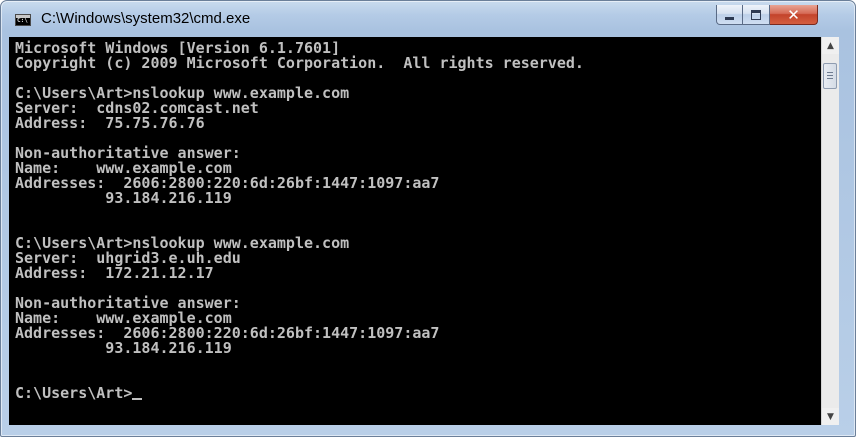 The width and height of the screenshot is (856, 437). I want to click on cmd-icon-text: C:\, so click(22, 20).